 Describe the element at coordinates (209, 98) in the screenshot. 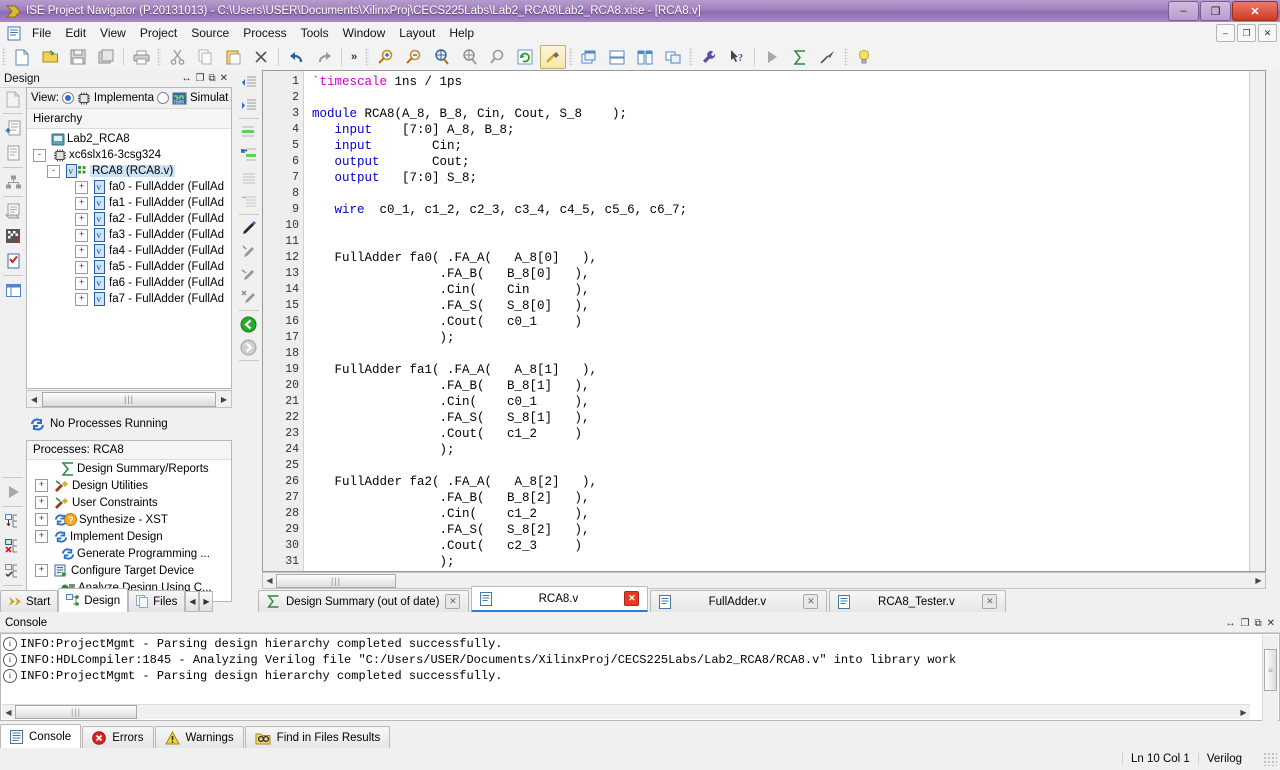

I see `view-option-simulation: Simulat` at that location.